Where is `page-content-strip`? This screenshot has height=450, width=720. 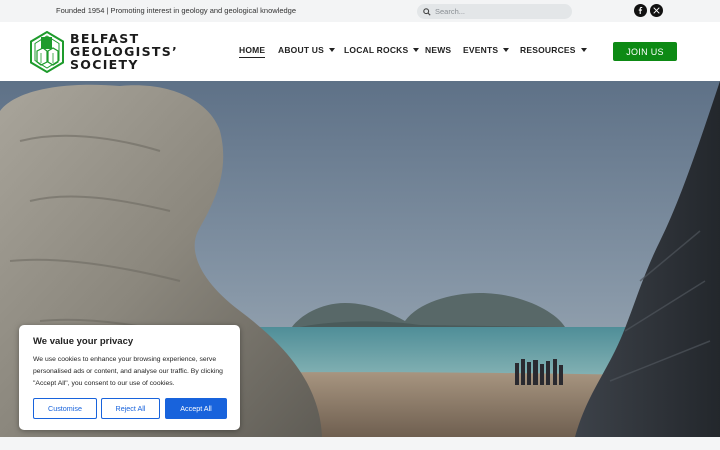 page-content-strip is located at coordinates (360, 443).